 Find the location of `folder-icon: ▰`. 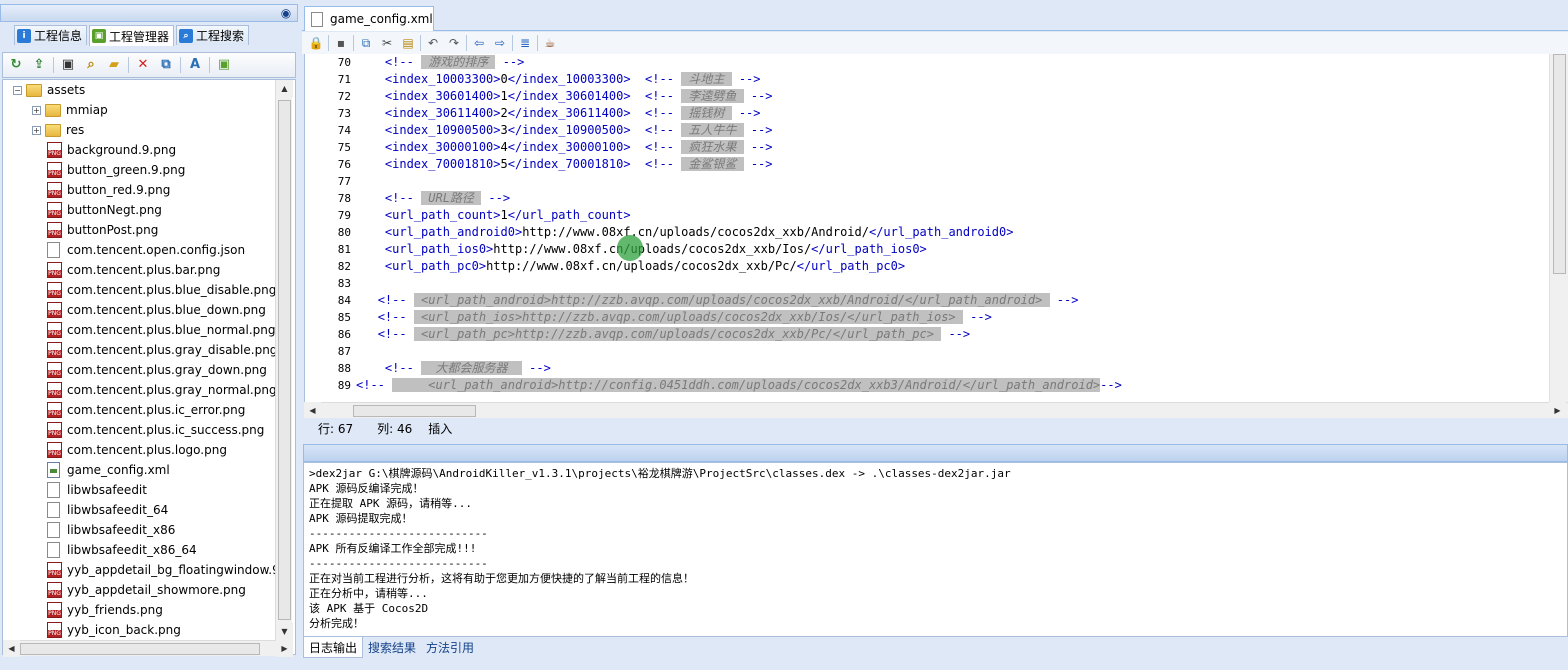

folder-icon: ▰ is located at coordinates (114, 65).